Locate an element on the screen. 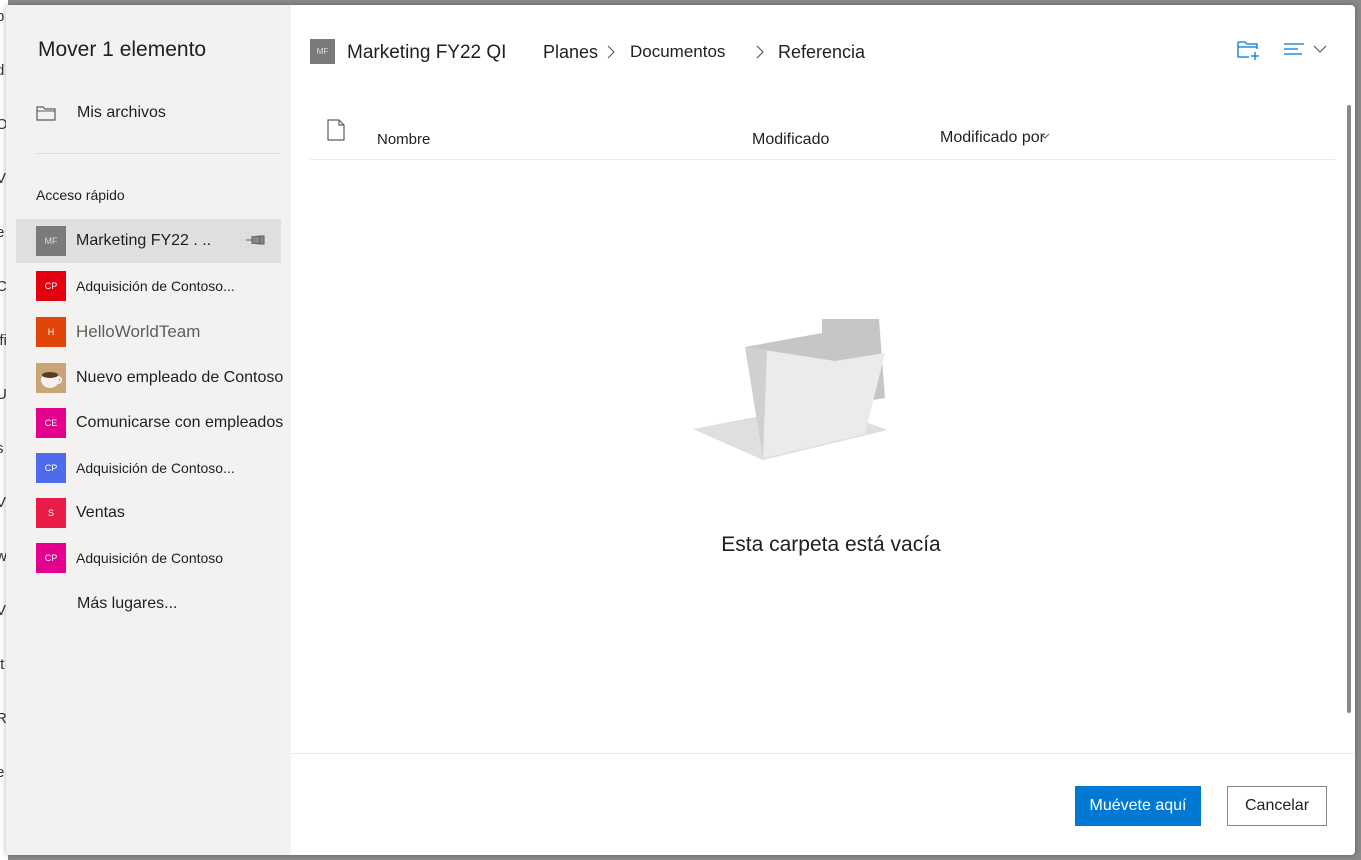  site-tile: H is located at coordinates (51, 332).